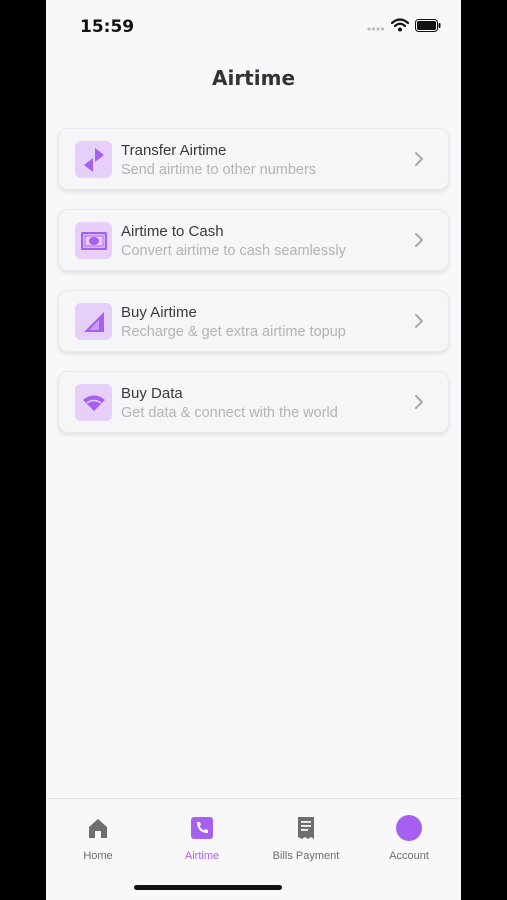 This screenshot has height=900, width=507. What do you see at coordinates (174, 150) in the screenshot?
I see `menu-item-title: Transfer Airtime` at bounding box center [174, 150].